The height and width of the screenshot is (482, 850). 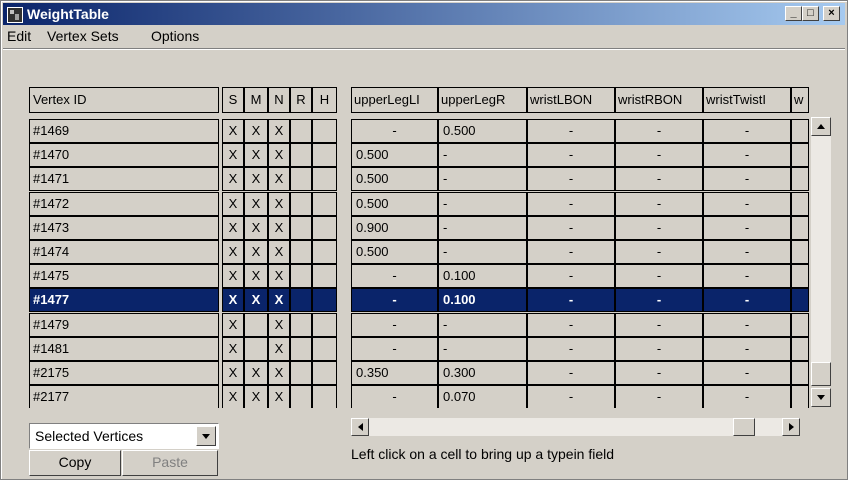 What do you see at coordinates (482, 100) in the screenshot?
I see `column-header-weight: upperLegR` at bounding box center [482, 100].